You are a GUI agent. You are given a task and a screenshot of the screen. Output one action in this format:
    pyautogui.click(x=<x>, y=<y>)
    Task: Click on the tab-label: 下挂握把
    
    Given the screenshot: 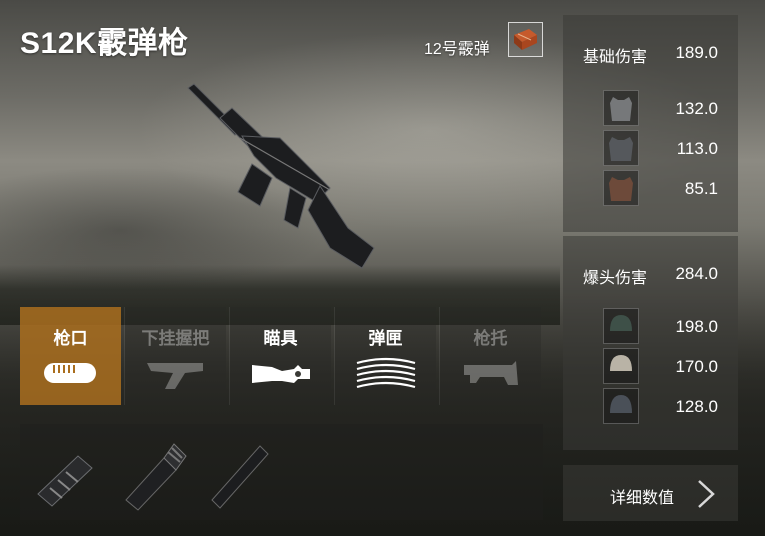 What is the action you would take?
    pyautogui.click(x=175, y=338)
    